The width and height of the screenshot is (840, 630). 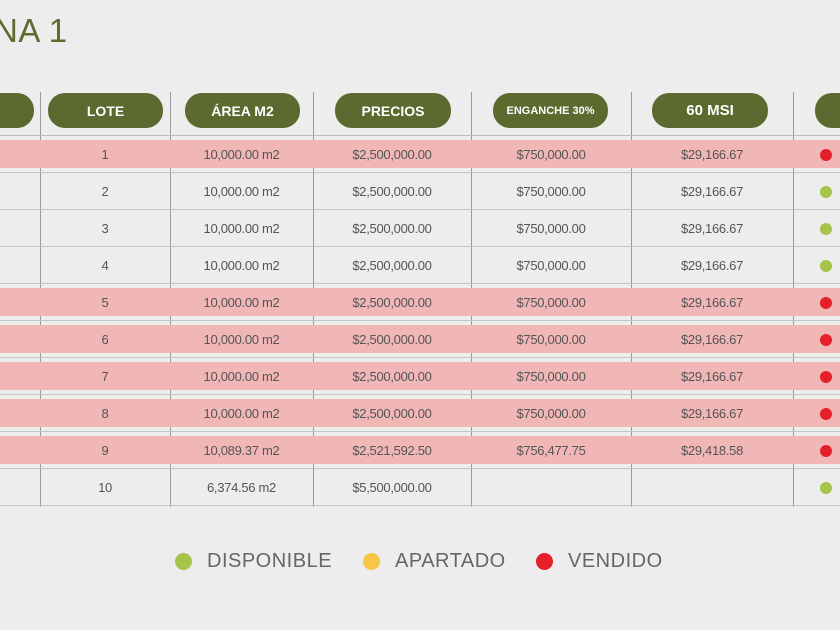 I want to click on table-row: 10 6,374.56 m2 $5,500,000.00, so click(x=420, y=487).